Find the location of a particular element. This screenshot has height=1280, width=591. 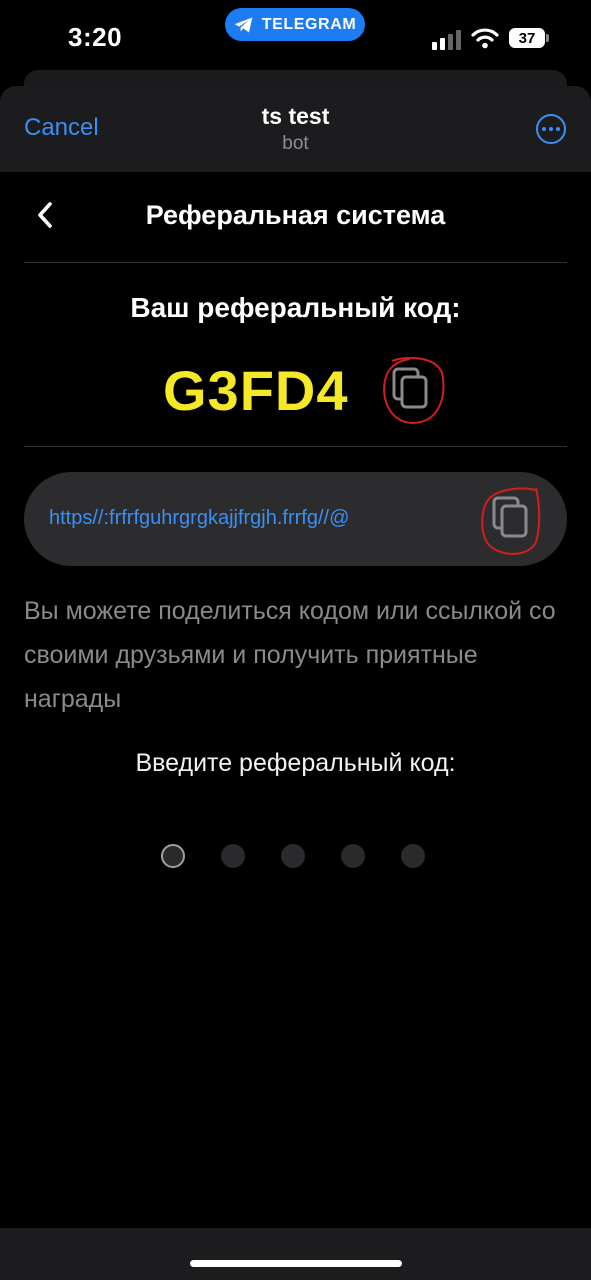

more-options-button is located at coordinates (551, 129).